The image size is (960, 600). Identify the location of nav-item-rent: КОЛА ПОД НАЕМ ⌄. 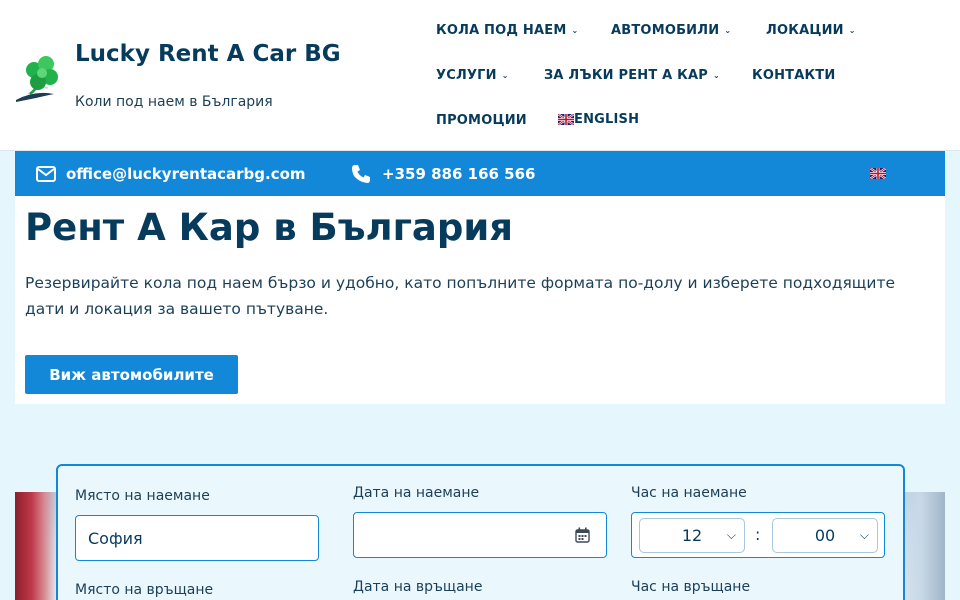
(507, 30).